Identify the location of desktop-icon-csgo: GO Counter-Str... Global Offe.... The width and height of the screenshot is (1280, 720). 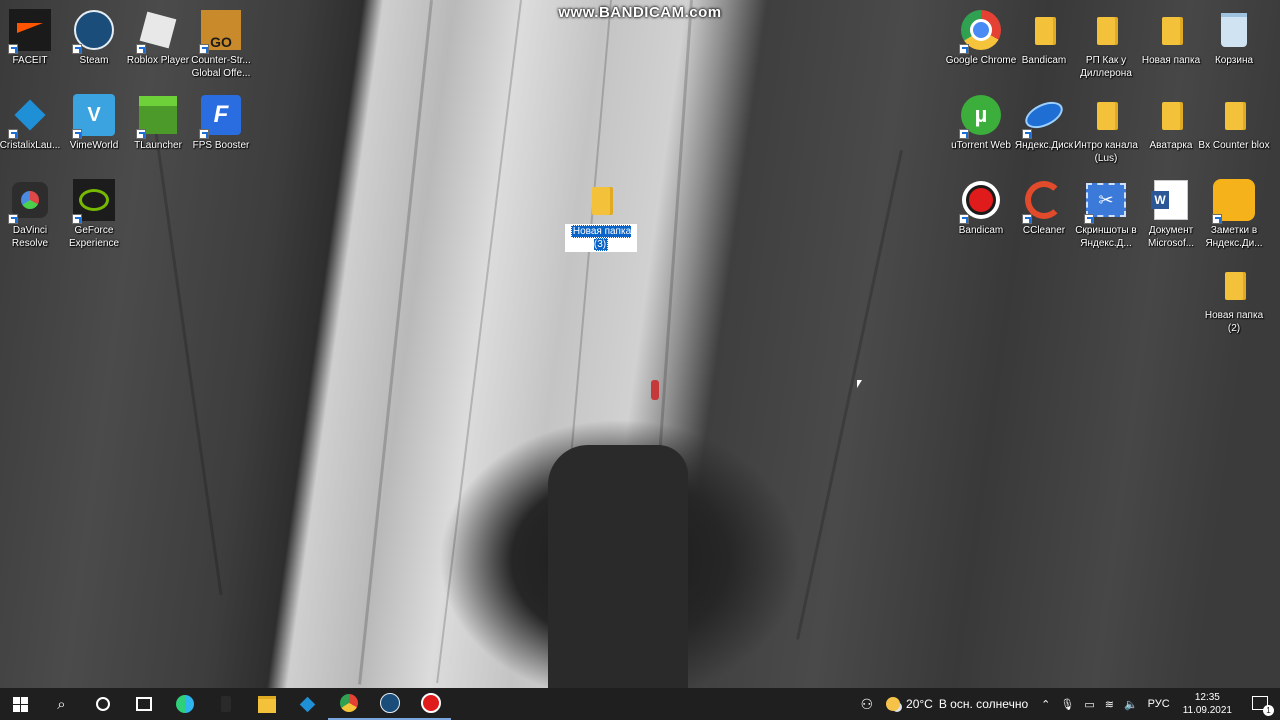
(221, 42).